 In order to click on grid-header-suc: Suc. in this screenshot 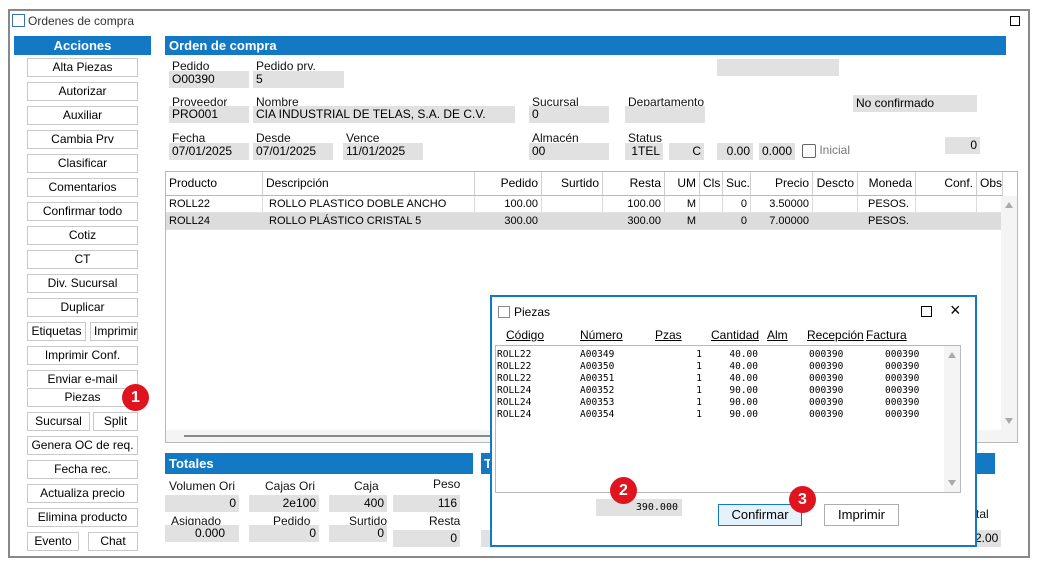, I will do `click(737, 184)`.